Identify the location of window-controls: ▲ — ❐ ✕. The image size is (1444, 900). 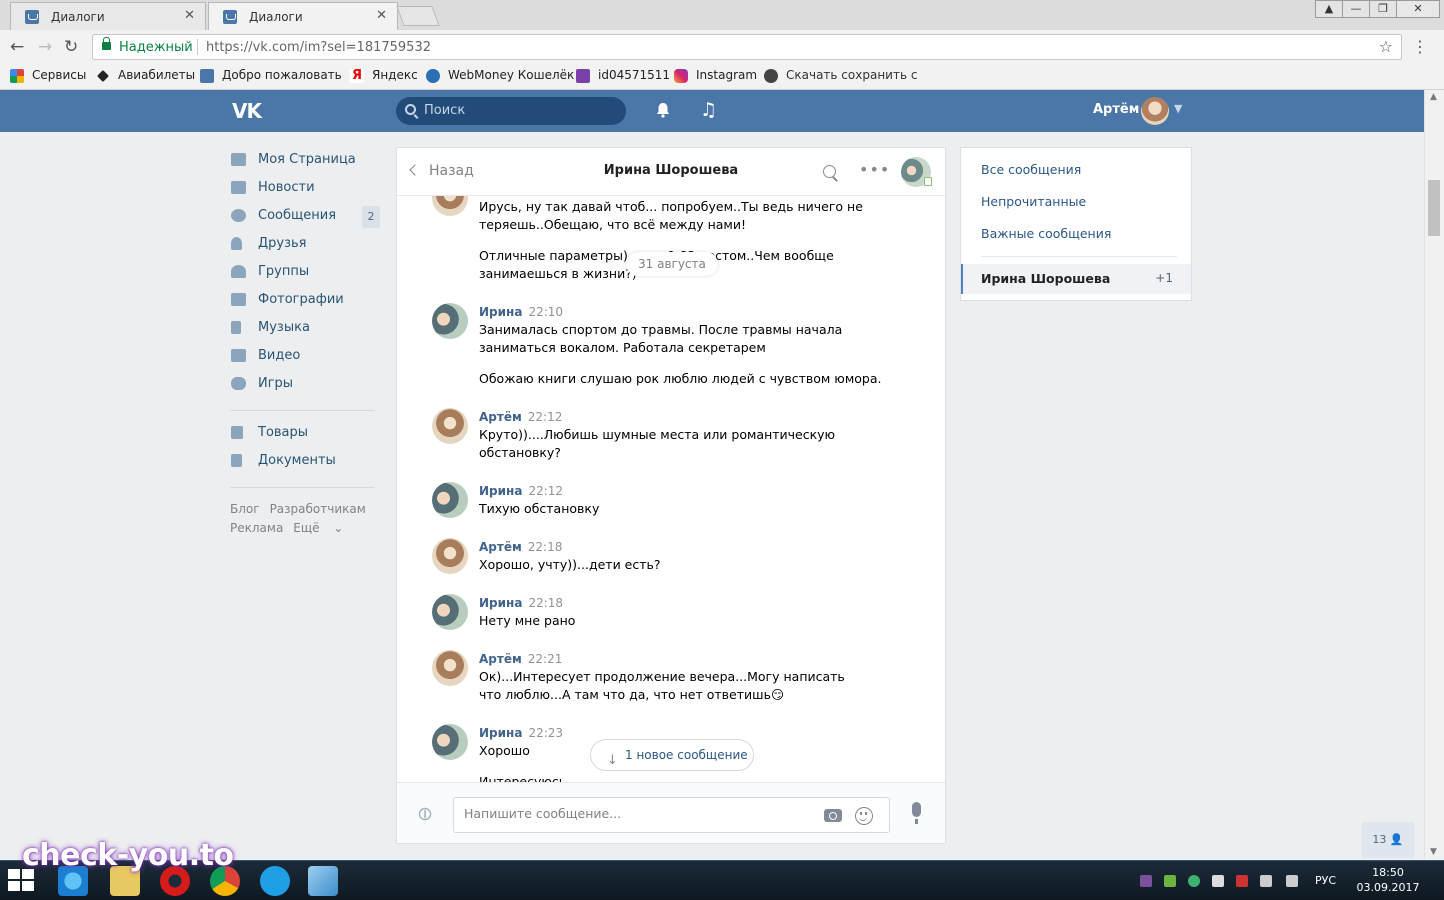
(1377, 10).